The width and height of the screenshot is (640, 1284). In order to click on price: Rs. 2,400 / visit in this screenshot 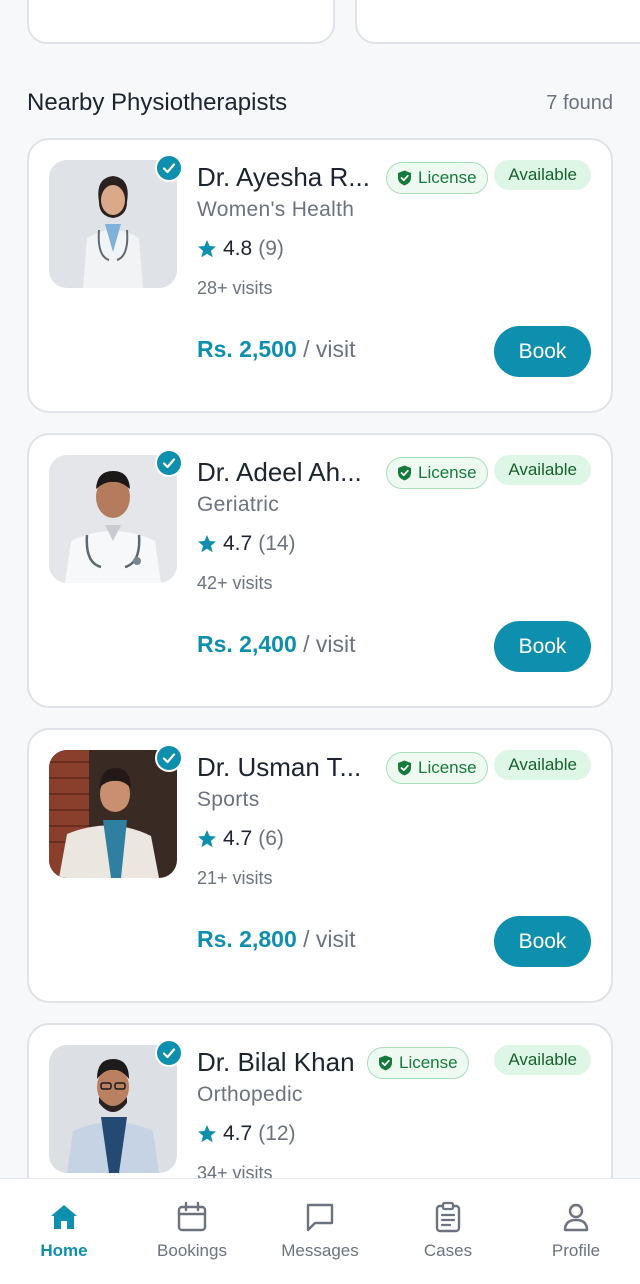, I will do `click(276, 644)`.